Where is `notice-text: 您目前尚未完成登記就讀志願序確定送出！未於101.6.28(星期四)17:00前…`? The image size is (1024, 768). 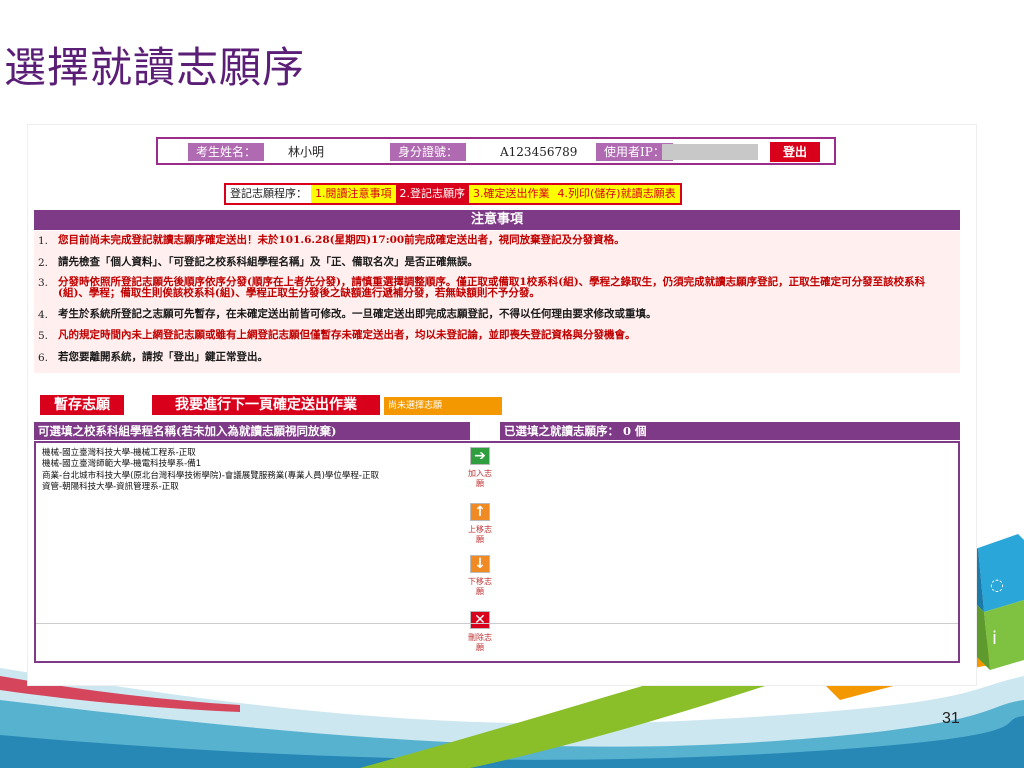
notice-text: 您目前尚未完成登記就讀志願序確定送出！未於101.6.28(星期四)17:00前… is located at coordinates (341, 240).